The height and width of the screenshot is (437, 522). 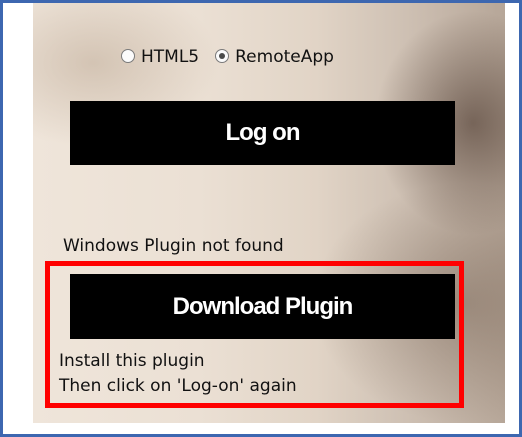 I want to click on radio-html5-label: HTML5, so click(x=170, y=57).